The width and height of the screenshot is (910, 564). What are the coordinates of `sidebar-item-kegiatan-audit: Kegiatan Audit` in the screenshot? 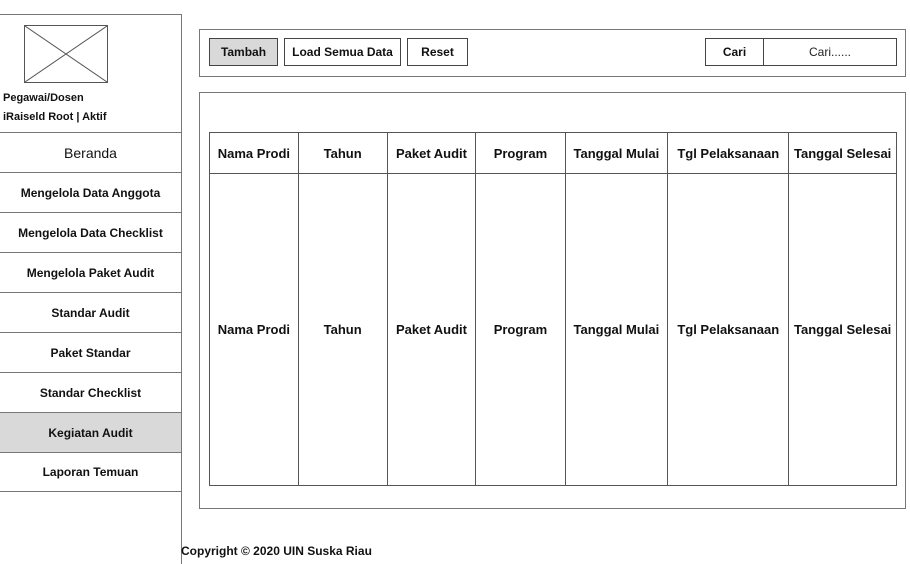 It's located at (90, 432).